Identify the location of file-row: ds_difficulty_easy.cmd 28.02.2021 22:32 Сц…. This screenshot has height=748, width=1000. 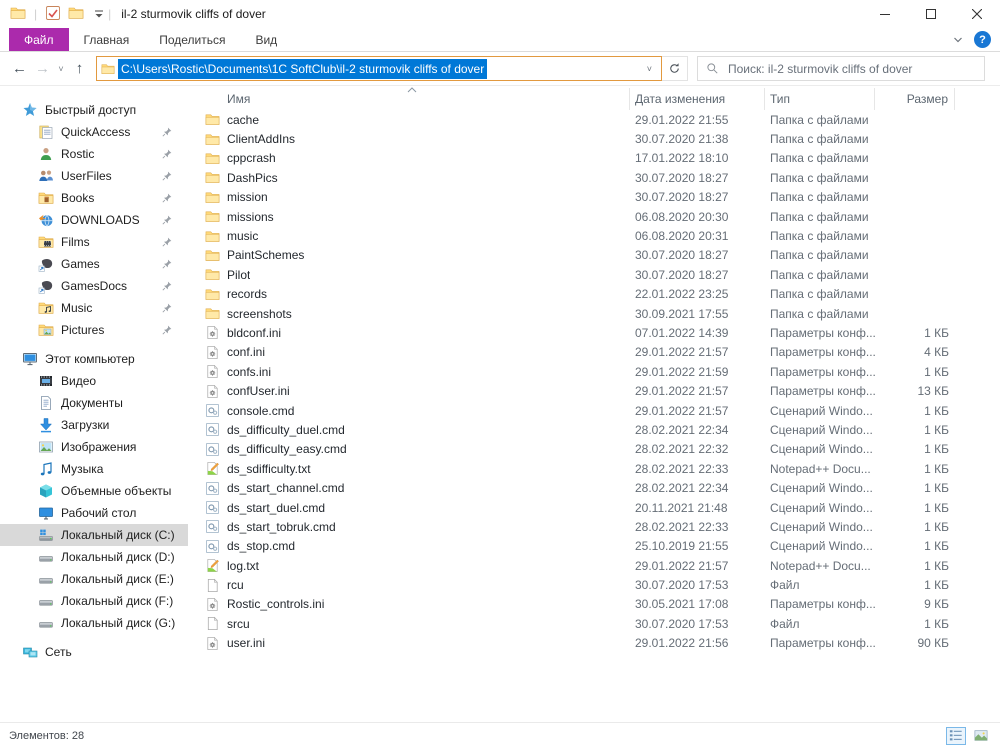
(600, 449).